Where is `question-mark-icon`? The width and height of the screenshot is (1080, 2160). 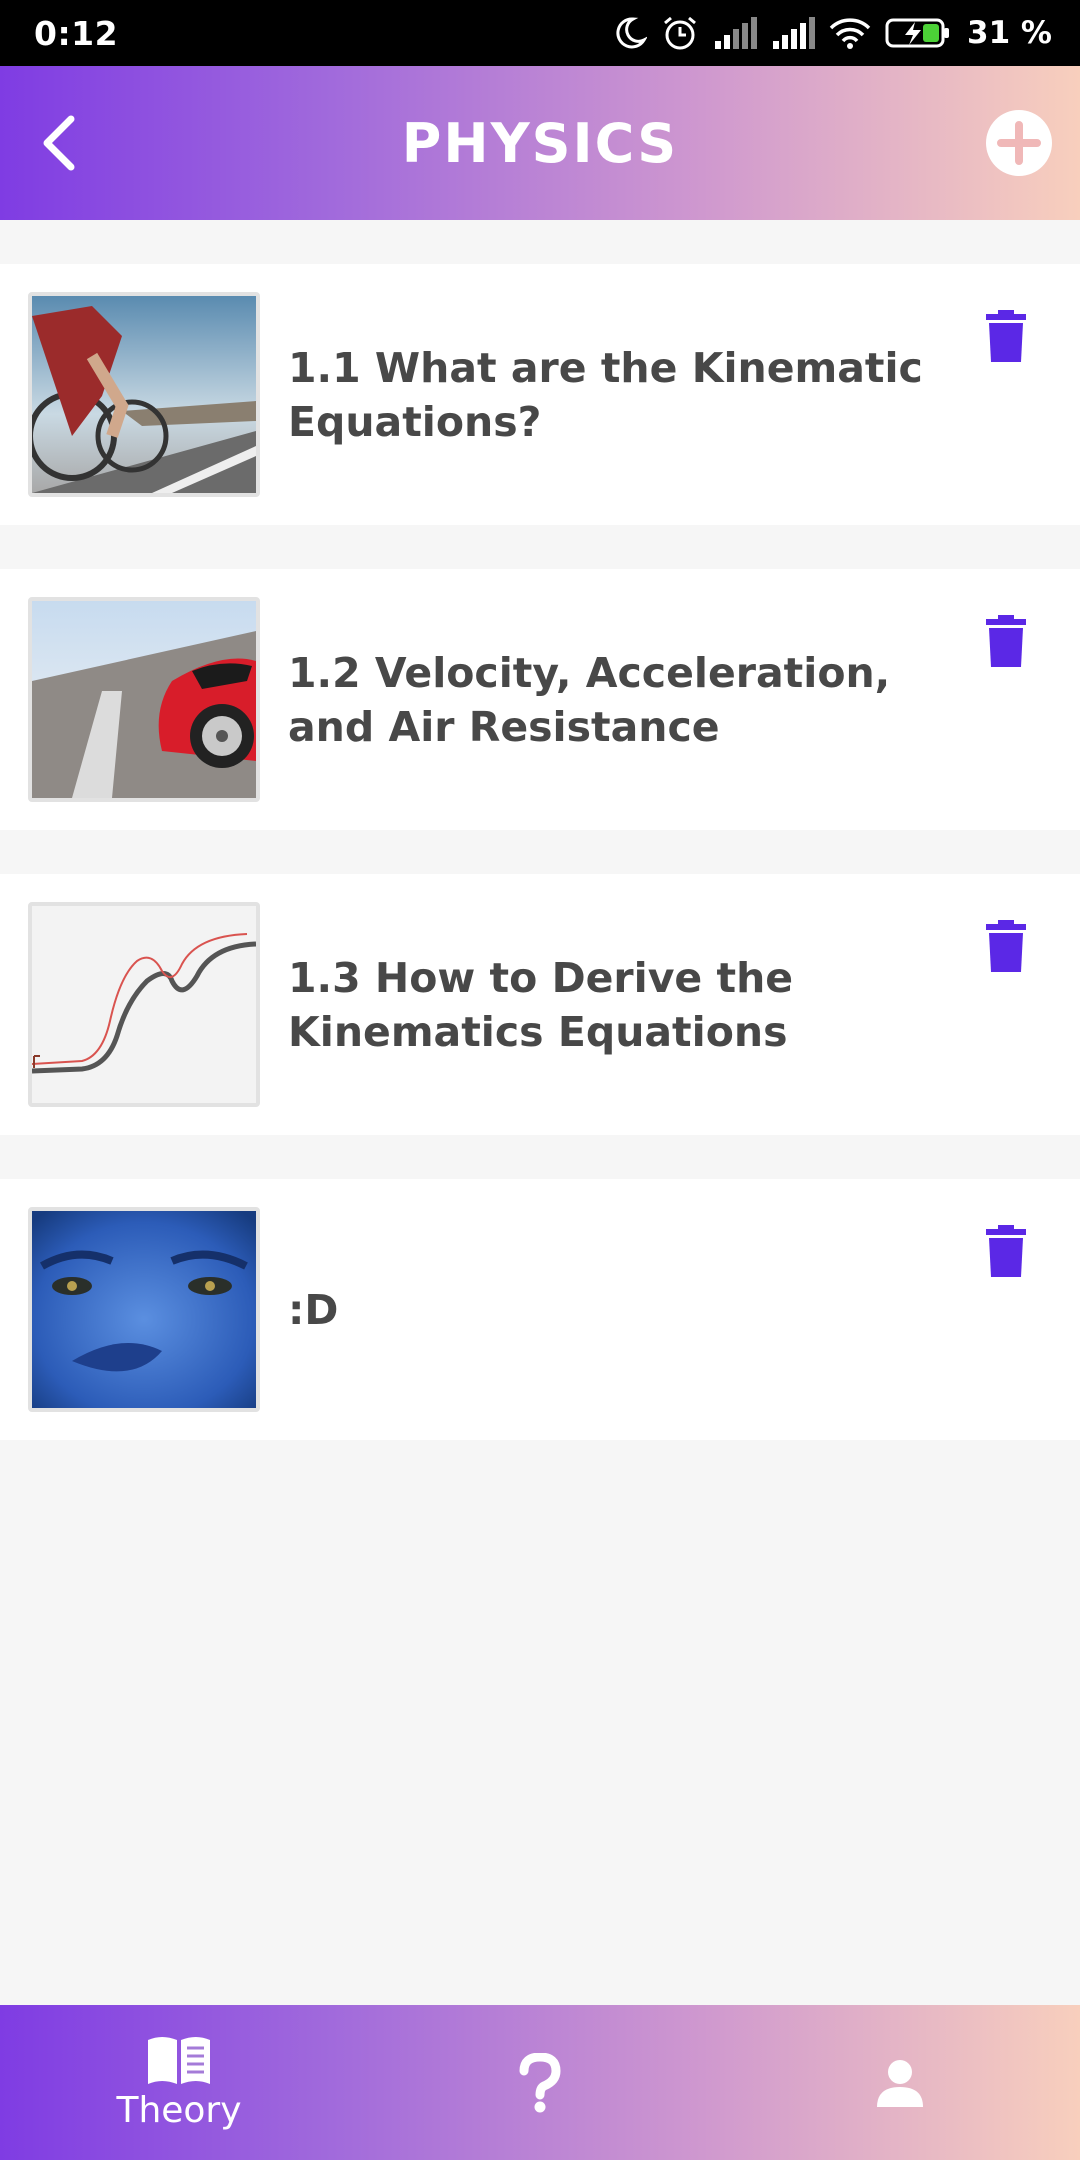
question-mark-icon is located at coordinates (540, 2082).